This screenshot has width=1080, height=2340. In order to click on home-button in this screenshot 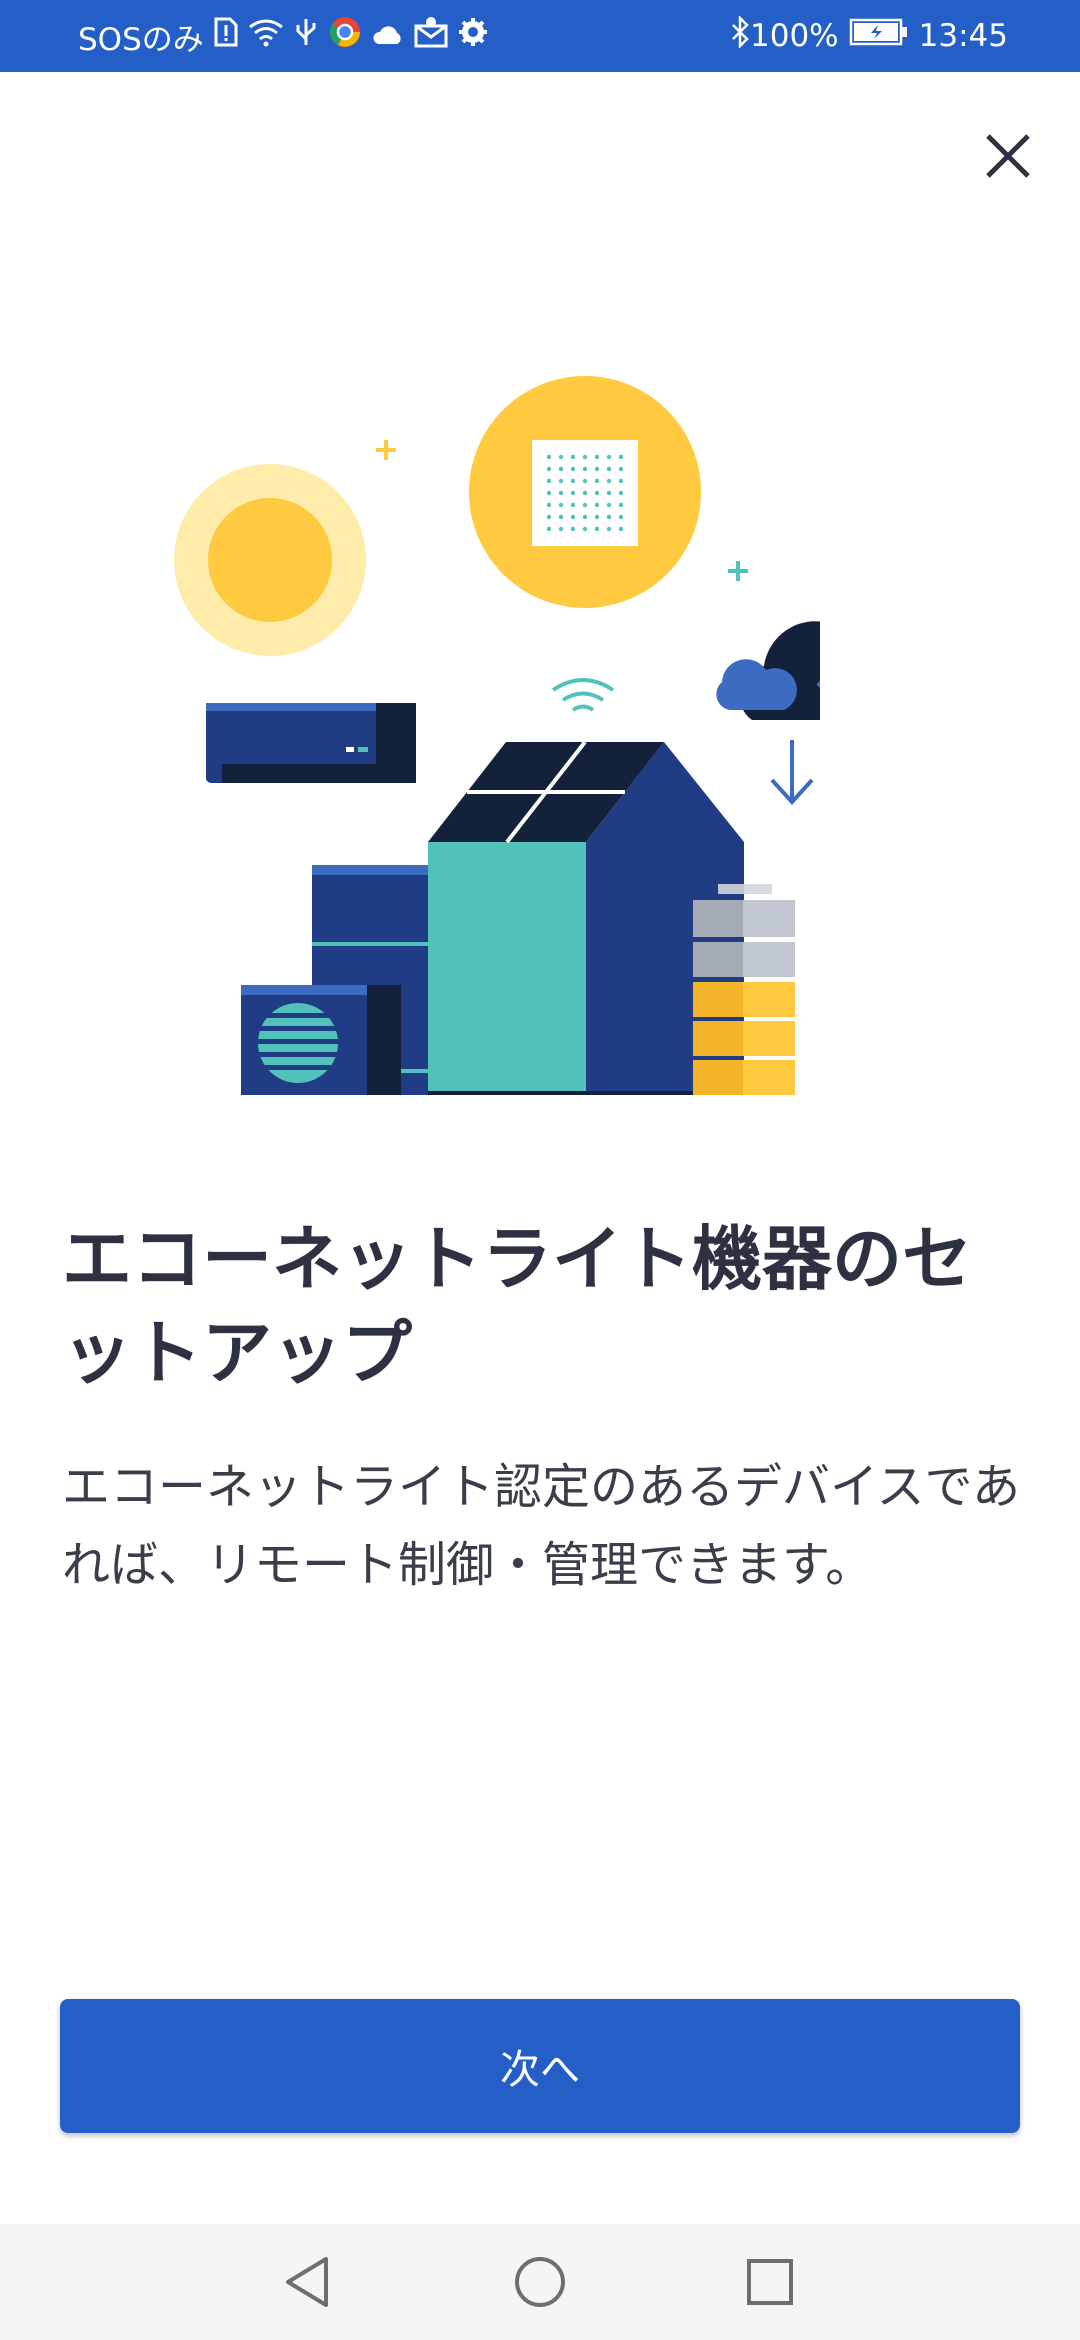, I will do `click(540, 2282)`.